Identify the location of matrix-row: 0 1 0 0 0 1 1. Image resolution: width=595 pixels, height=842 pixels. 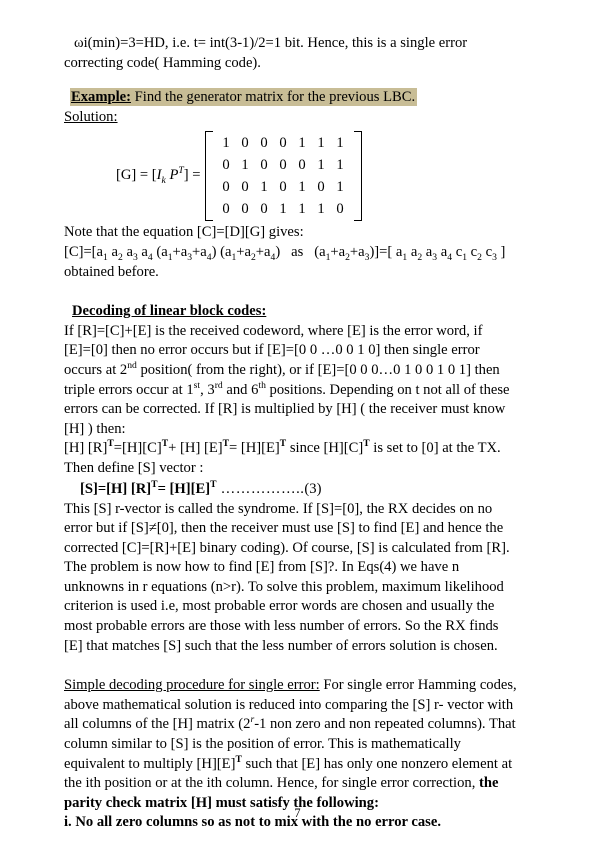
(283, 165).